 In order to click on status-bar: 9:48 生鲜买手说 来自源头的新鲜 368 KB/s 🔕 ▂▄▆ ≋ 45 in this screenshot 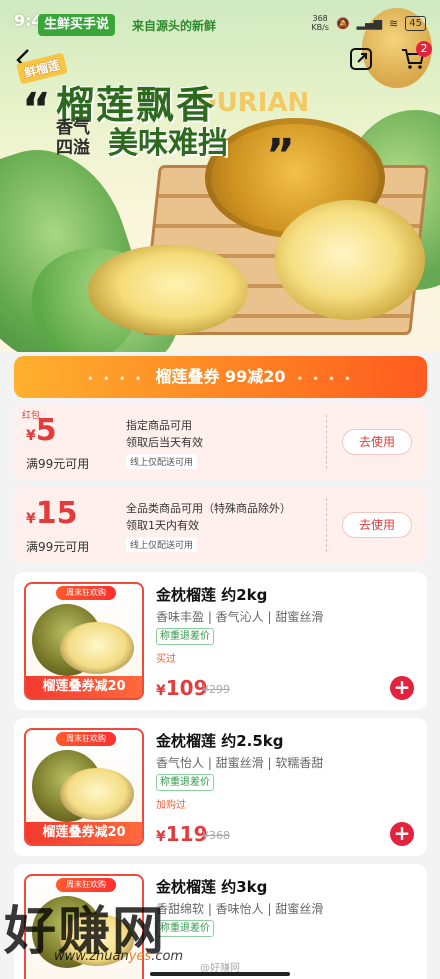, I will do `click(220, 20)`.